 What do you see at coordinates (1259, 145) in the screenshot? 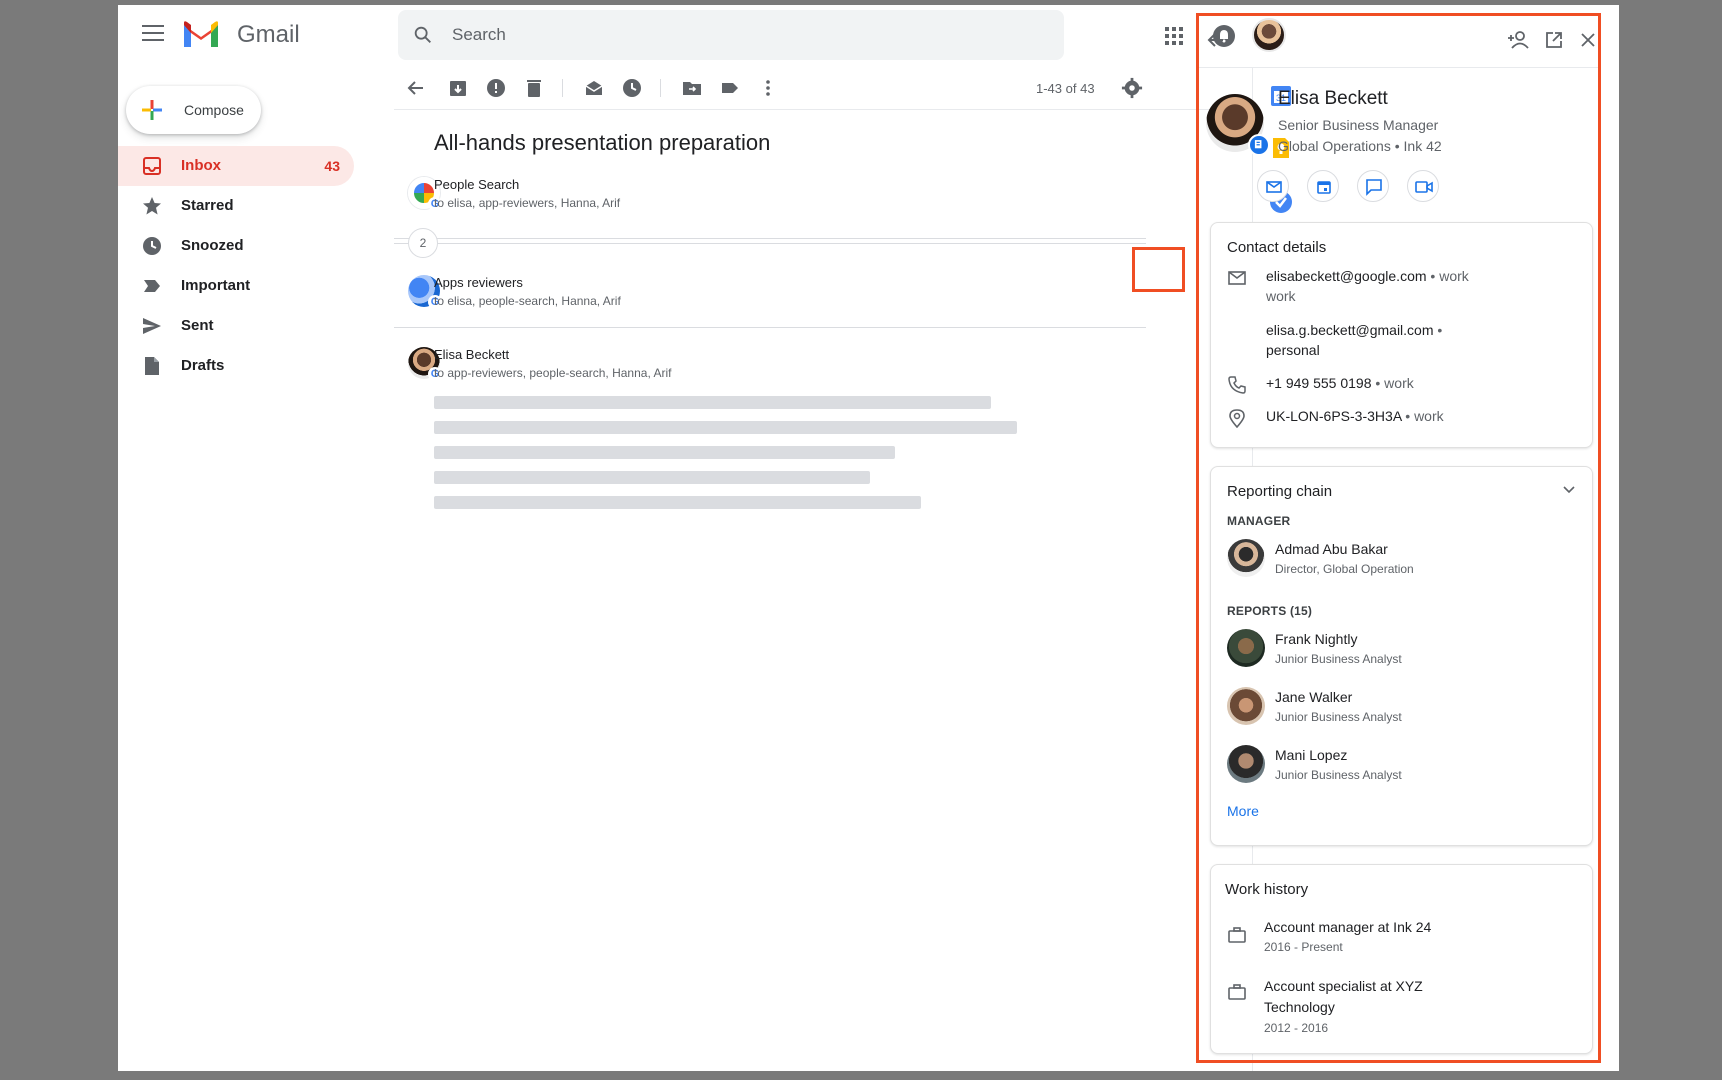
I see `directory-badge-icon` at bounding box center [1259, 145].